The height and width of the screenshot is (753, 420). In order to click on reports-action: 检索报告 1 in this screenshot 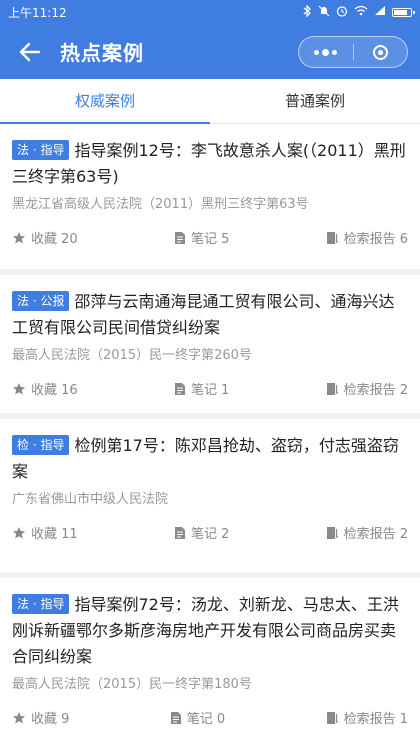, I will do `click(367, 717)`.